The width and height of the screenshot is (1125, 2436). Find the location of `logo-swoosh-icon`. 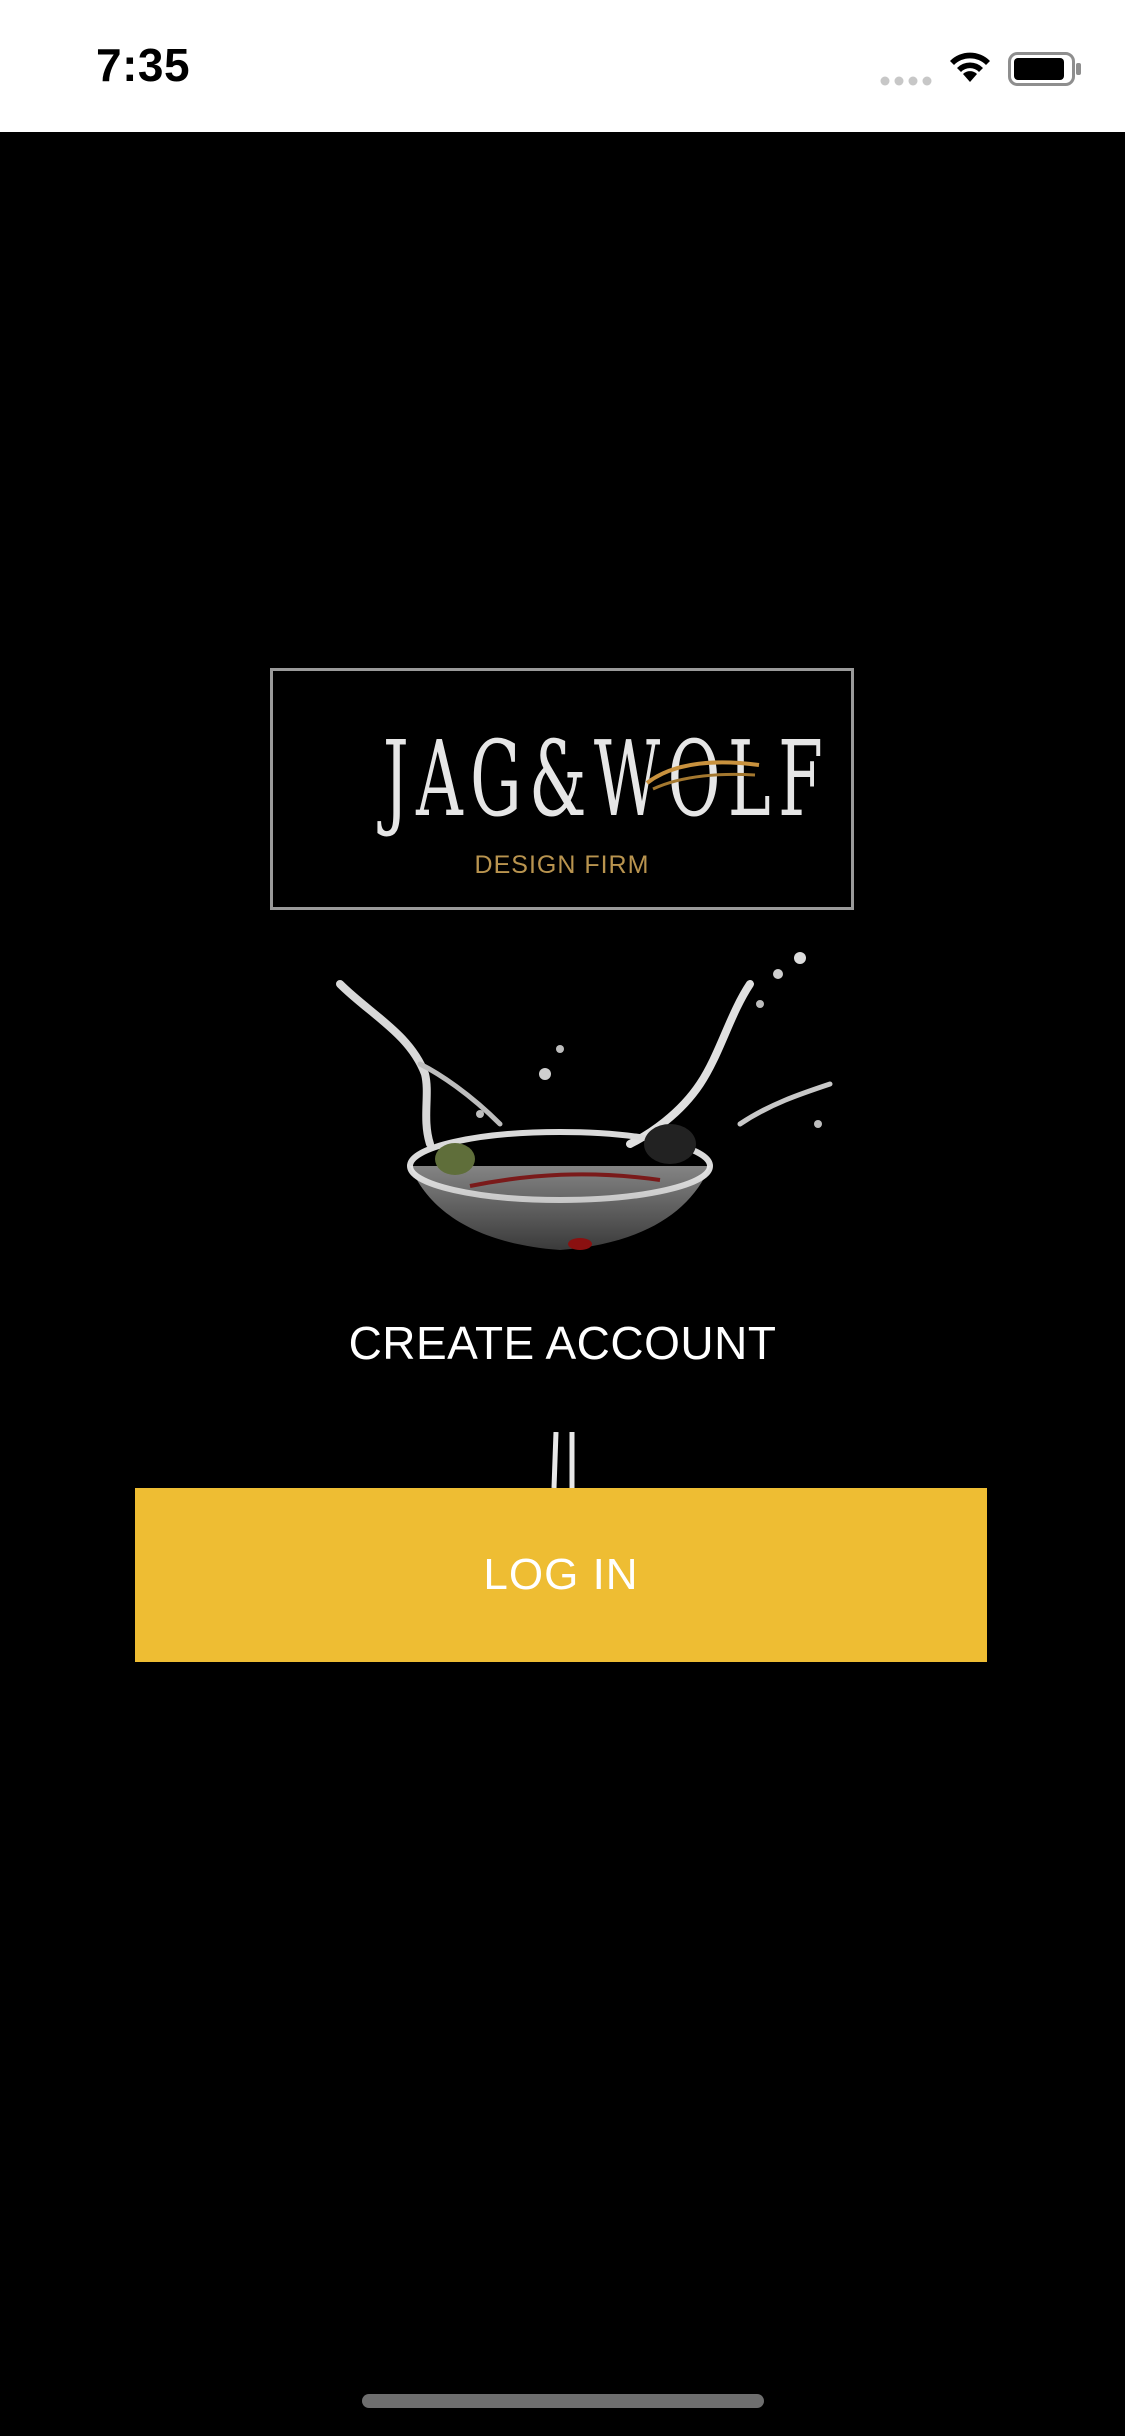

logo-swoosh-icon is located at coordinates (702, 775).